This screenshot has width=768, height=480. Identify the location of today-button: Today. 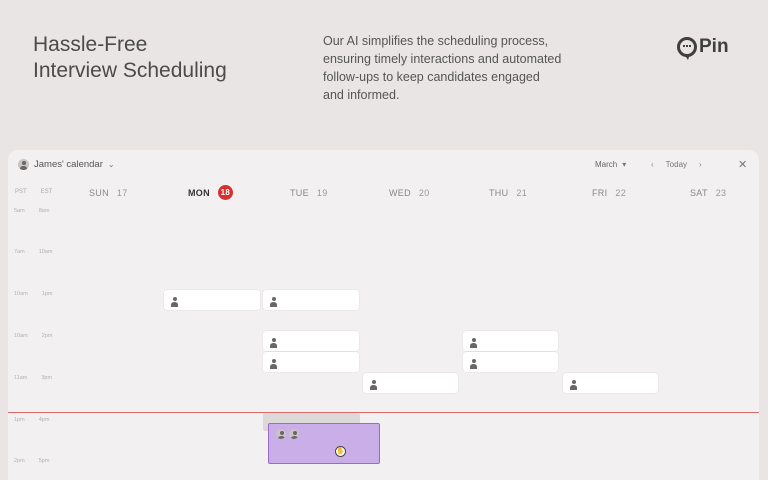
(676, 164).